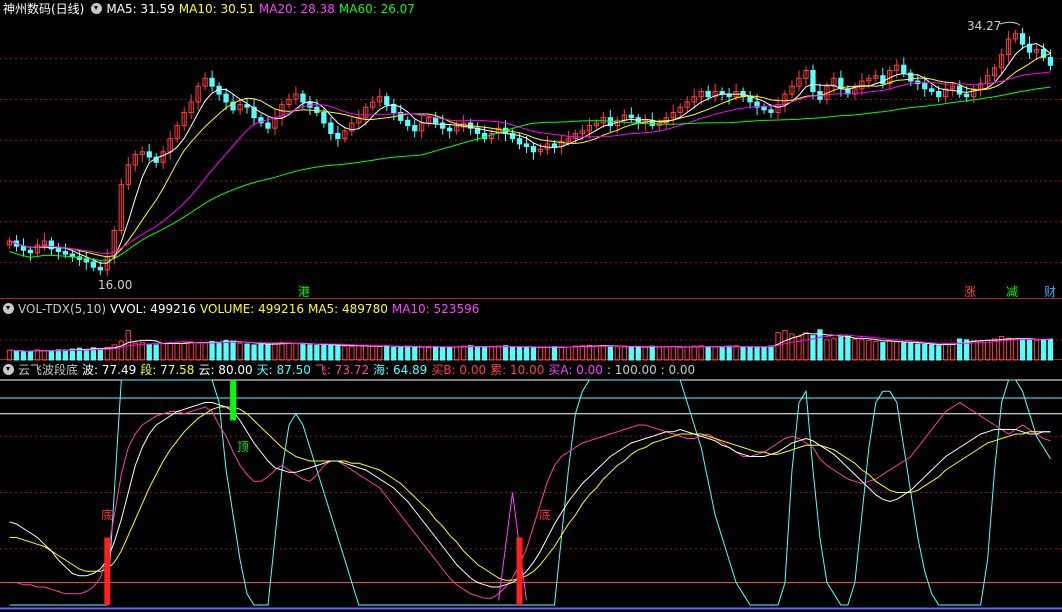 The image size is (1062, 612). What do you see at coordinates (115, 285) in the screenshot?
I see `low-price-annotation: 16.00` at bounding box center [115, 285].